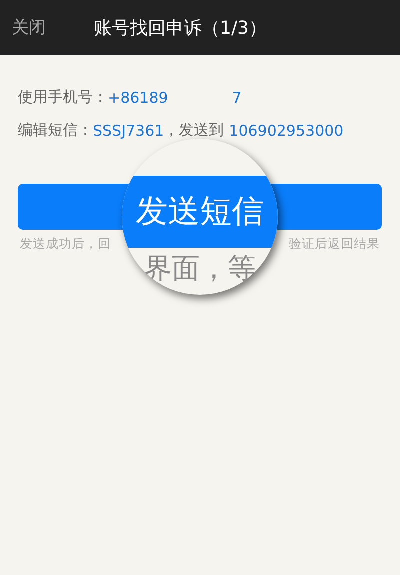 The height and width of the screenshot is (575, 400). What do you see at coordinates (200, 269) in the screenshot?
I see `magnified-text: 界面，等` at bounding box center [200, 269].